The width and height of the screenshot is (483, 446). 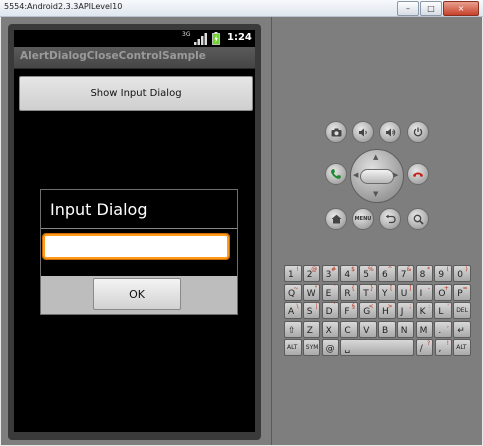 What do you see at coordinates (424, 292) in the screenshot?
I see `key-1-7: I-` at bounding box center [424, 292].